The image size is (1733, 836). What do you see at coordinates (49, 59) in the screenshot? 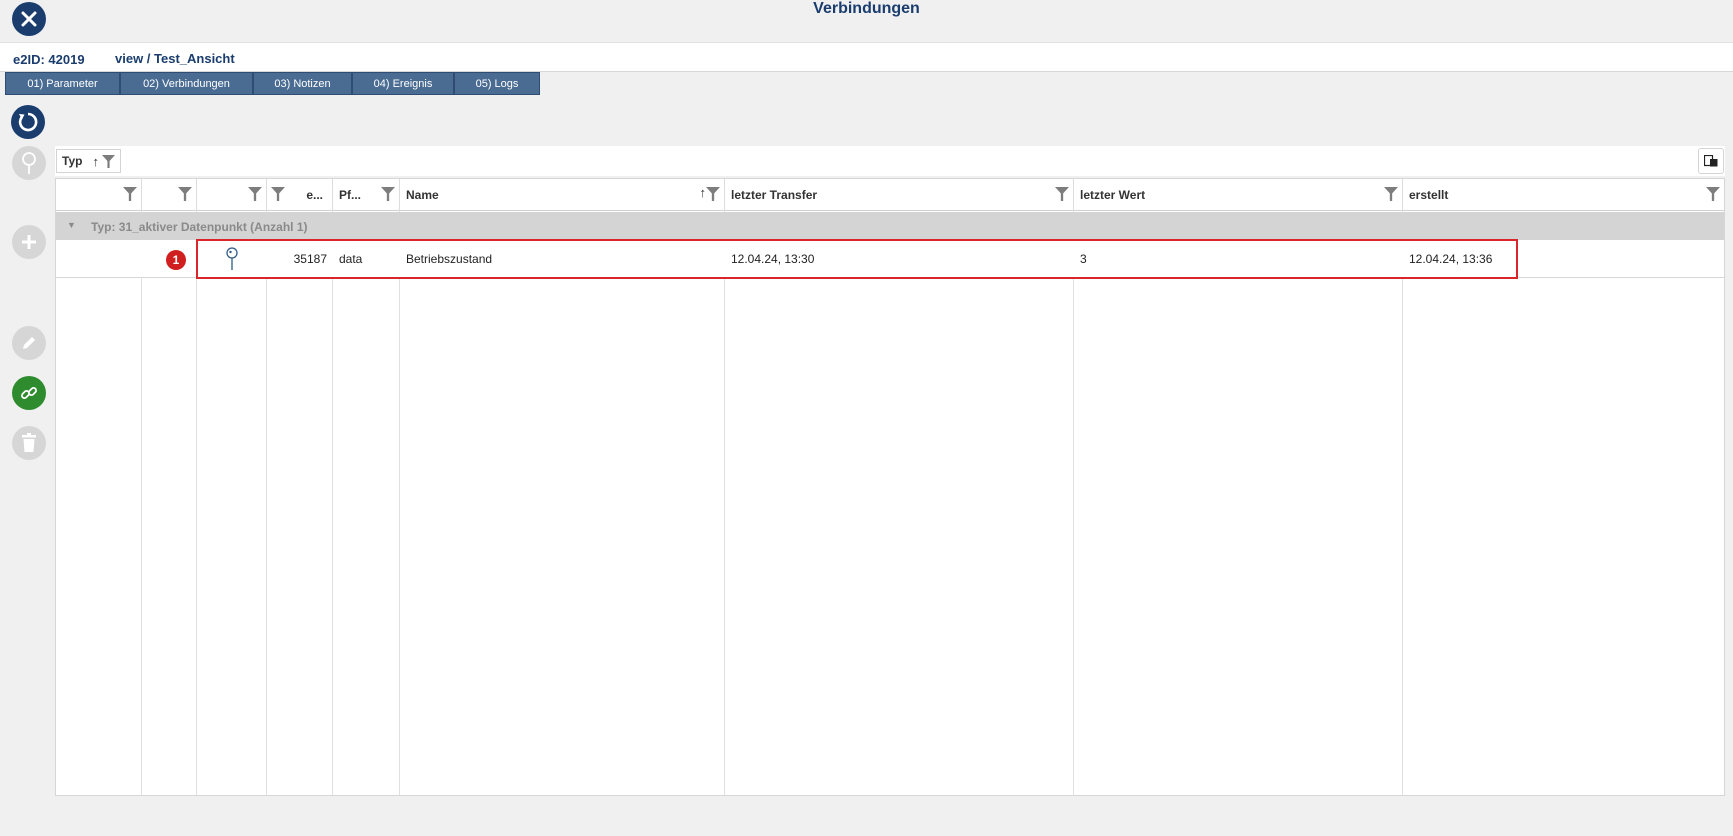
I see `e2id-label: e2ID: 42019` at bounding box center [49, 59].